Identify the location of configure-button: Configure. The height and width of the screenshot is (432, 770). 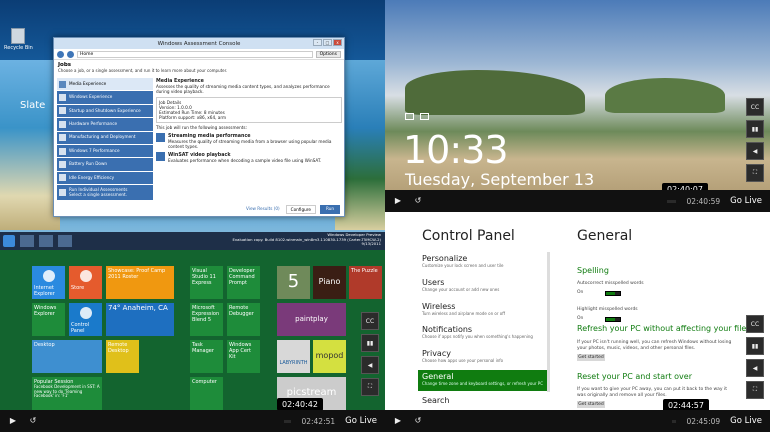
(300, 209).